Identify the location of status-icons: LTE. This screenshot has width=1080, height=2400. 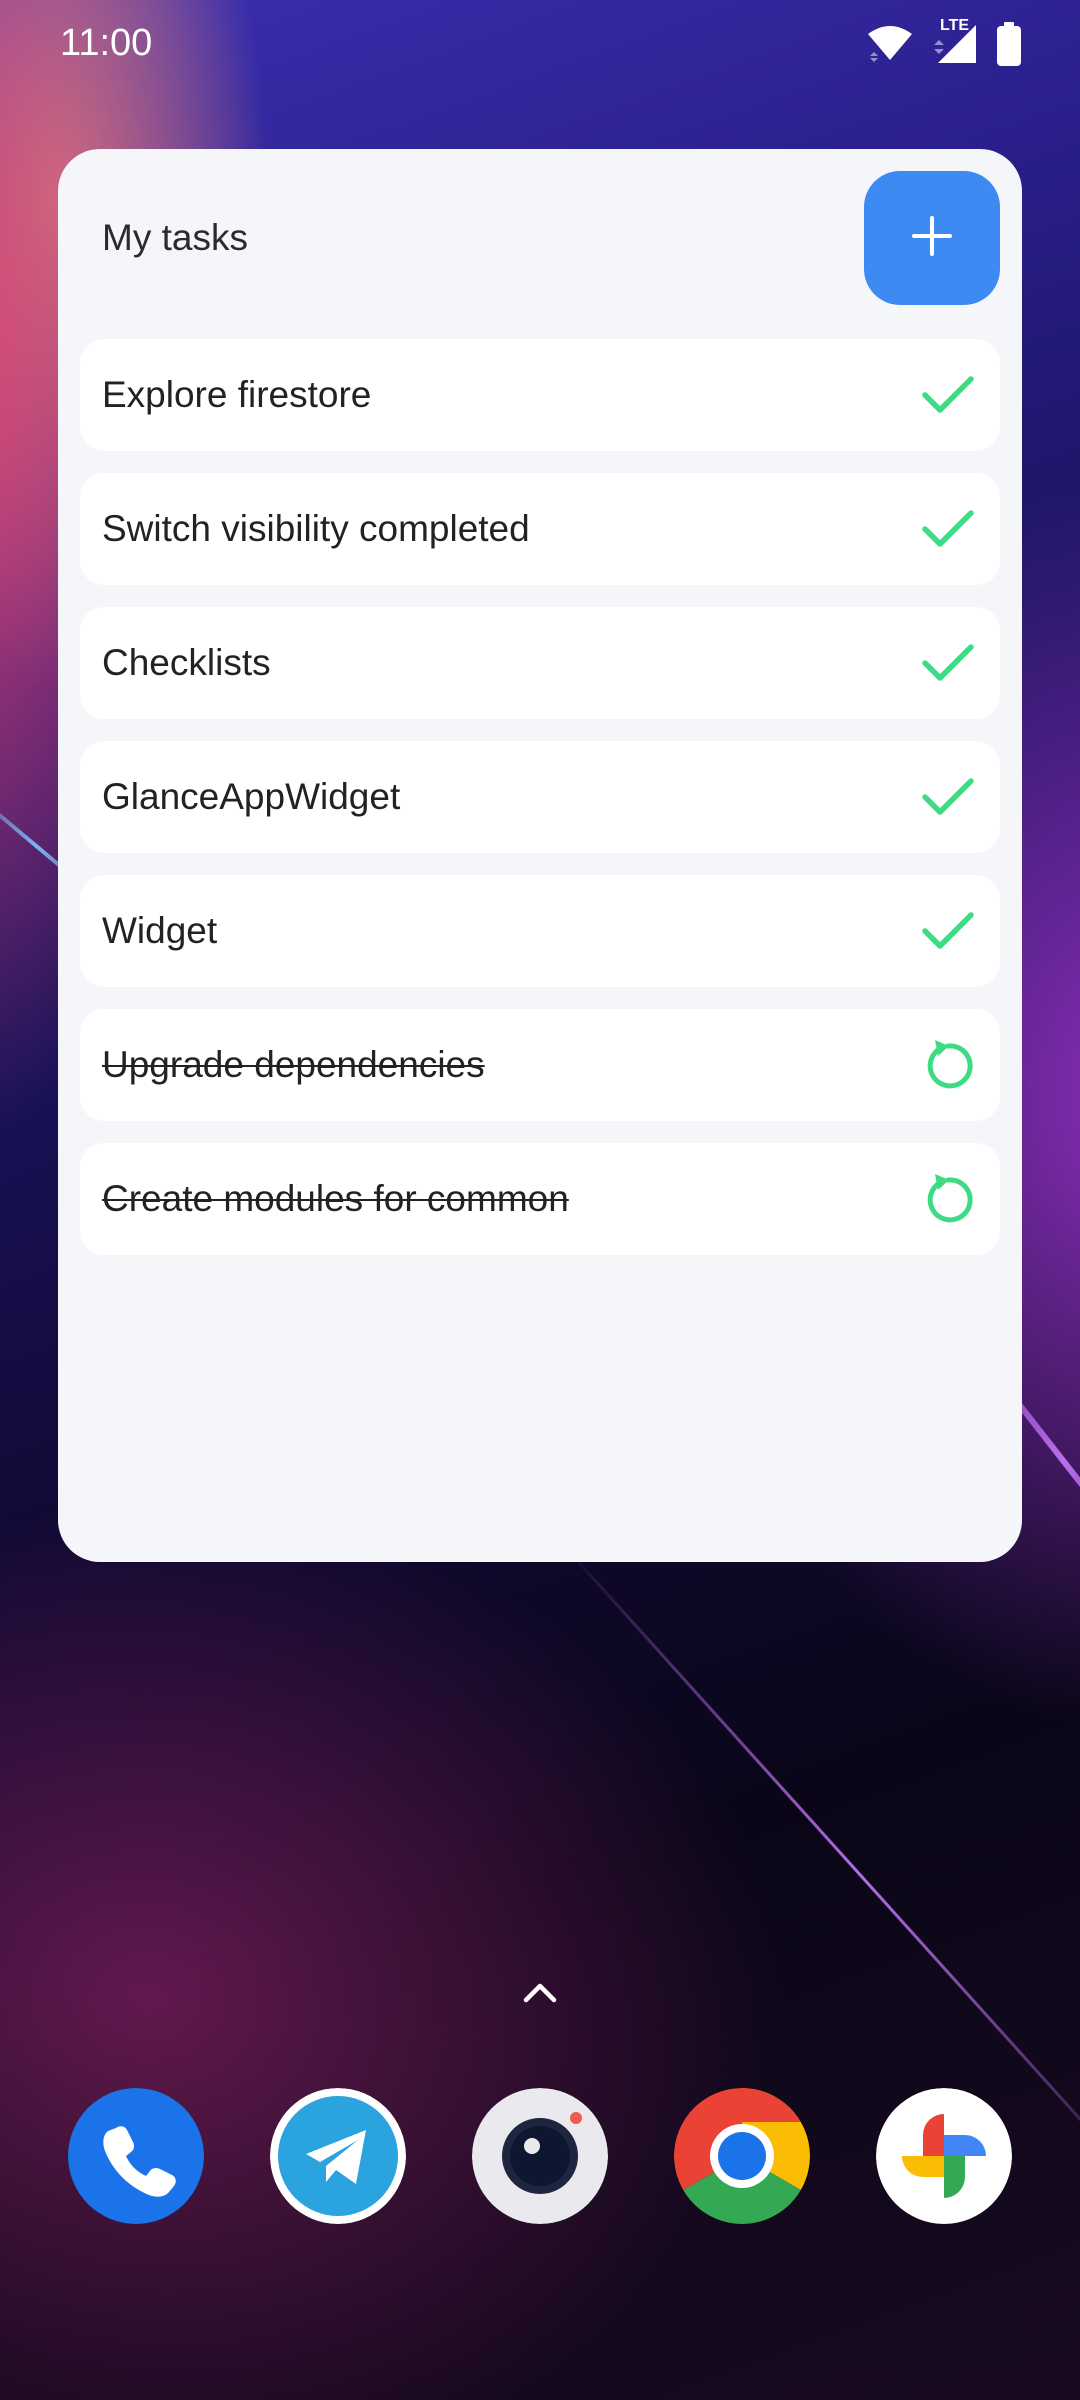
(944, 44).